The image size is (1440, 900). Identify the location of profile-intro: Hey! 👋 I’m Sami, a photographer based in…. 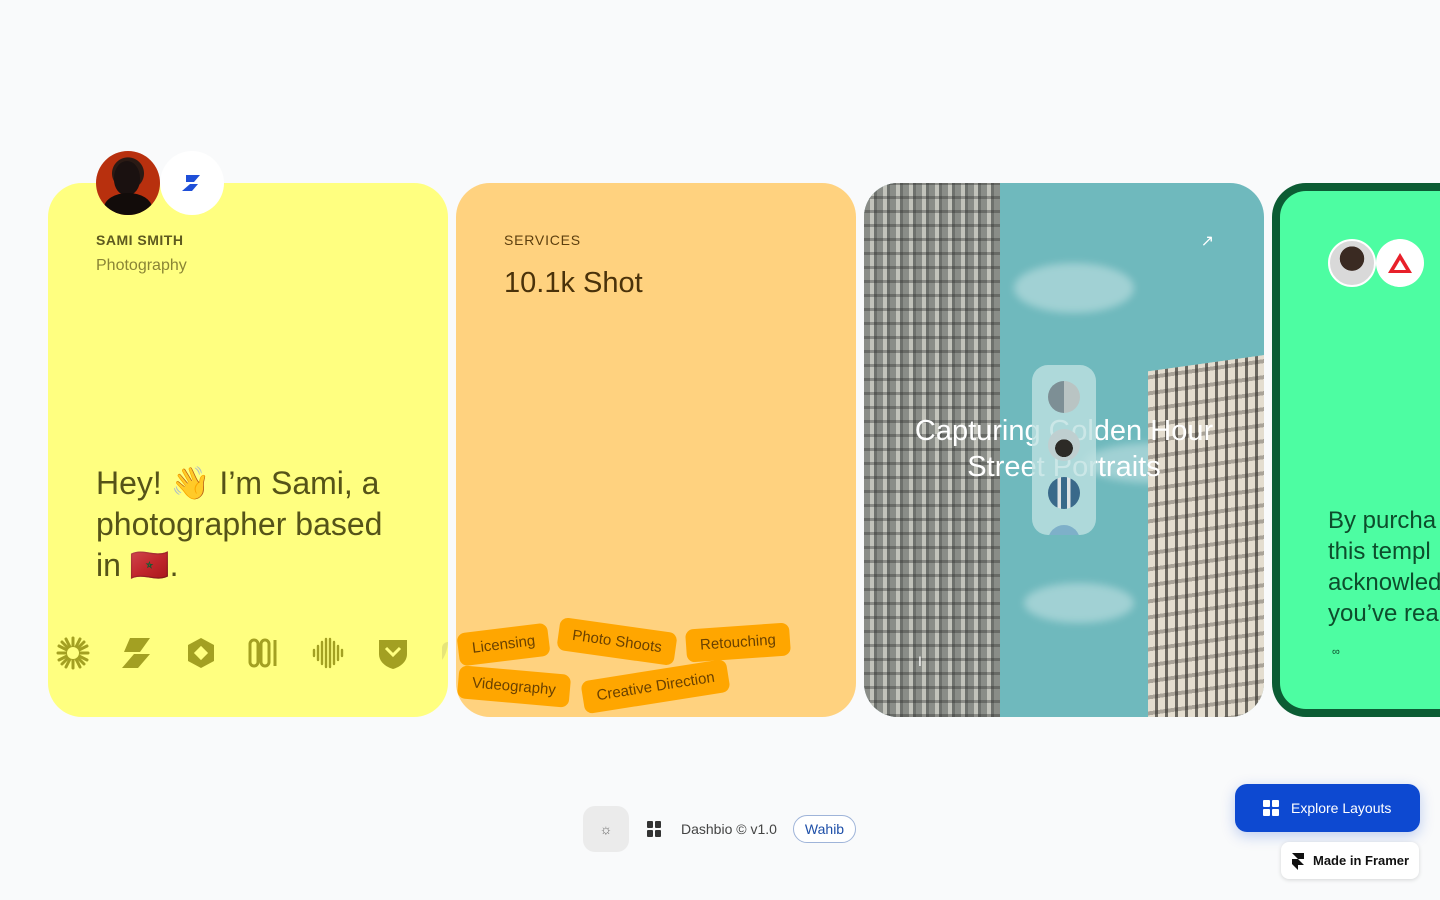
(239, 524).